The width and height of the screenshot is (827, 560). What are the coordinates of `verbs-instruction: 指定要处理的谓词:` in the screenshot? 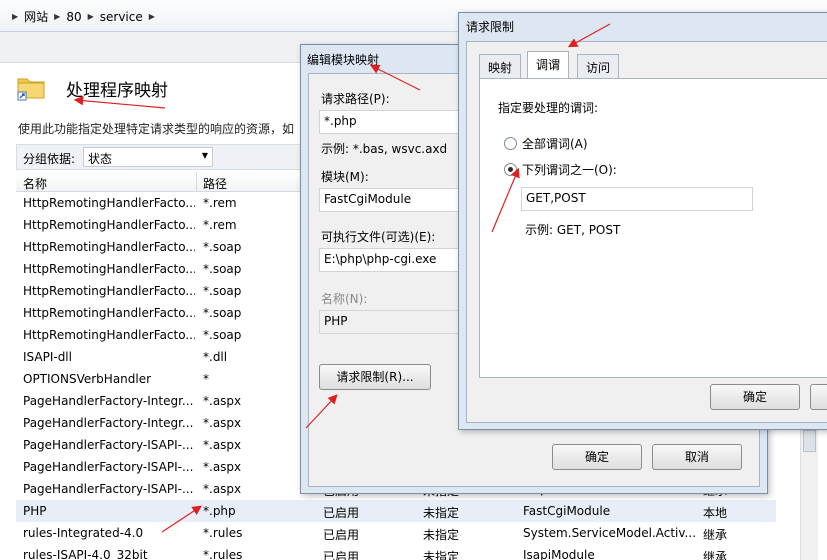 It's located at (548, 108).